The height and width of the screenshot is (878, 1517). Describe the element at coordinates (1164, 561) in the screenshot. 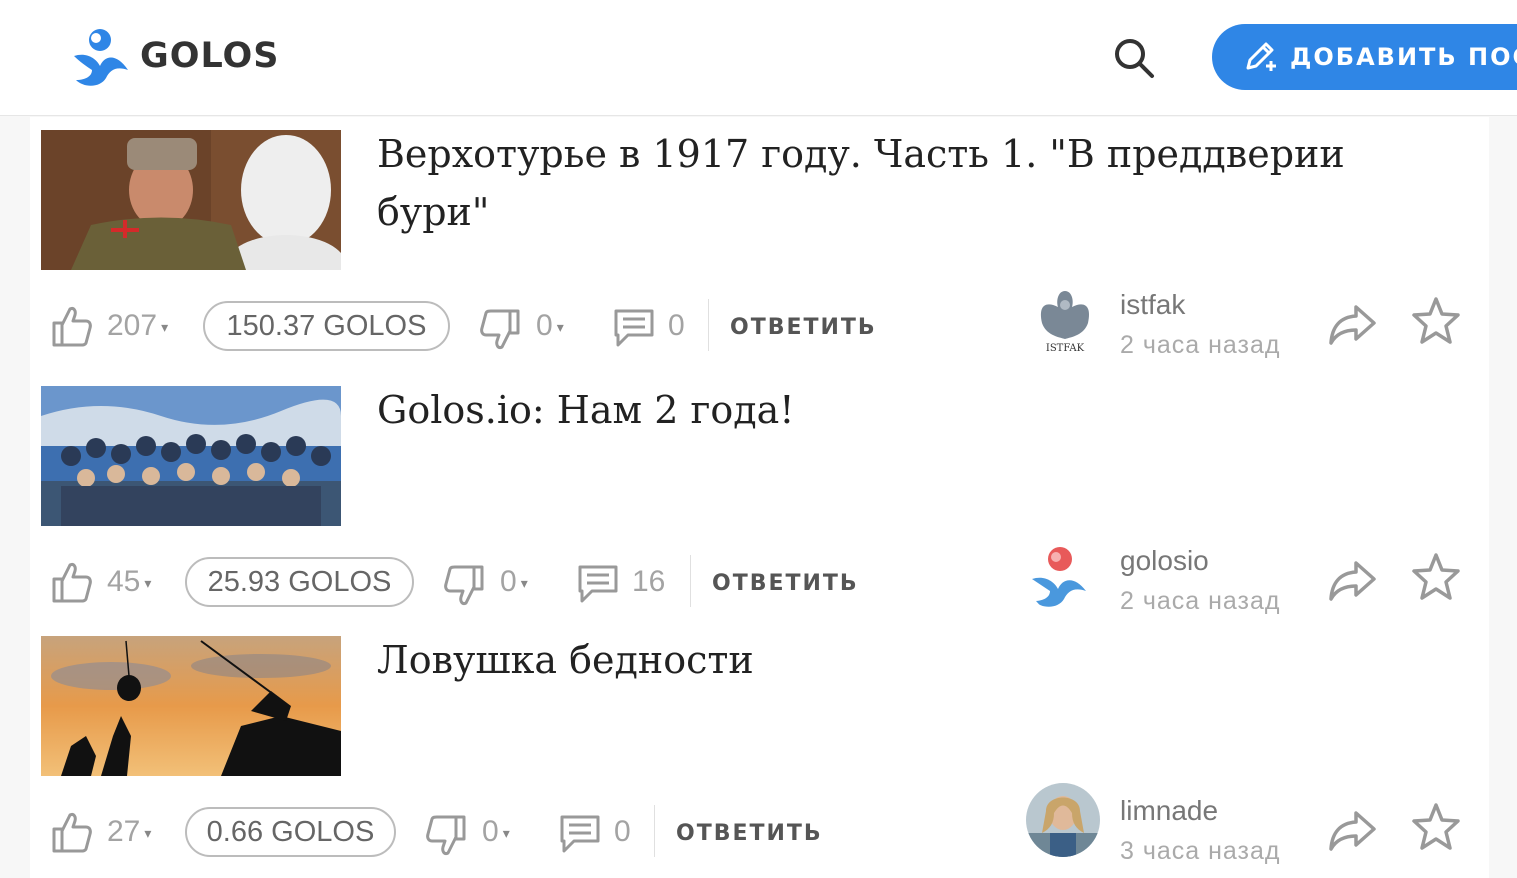

I see `author-name: golosio` at that location.